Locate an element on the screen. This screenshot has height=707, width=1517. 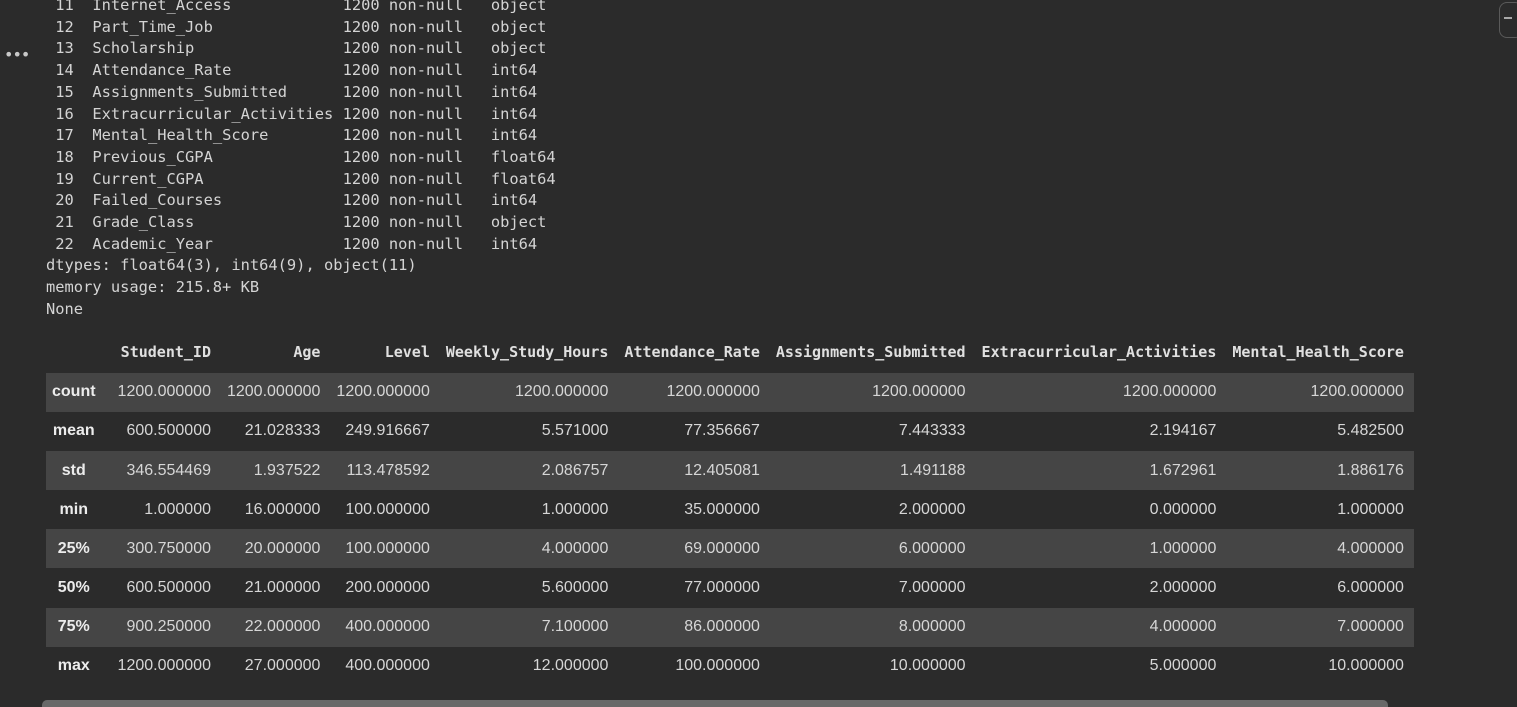
index-header is located at coordinates (74, 352).